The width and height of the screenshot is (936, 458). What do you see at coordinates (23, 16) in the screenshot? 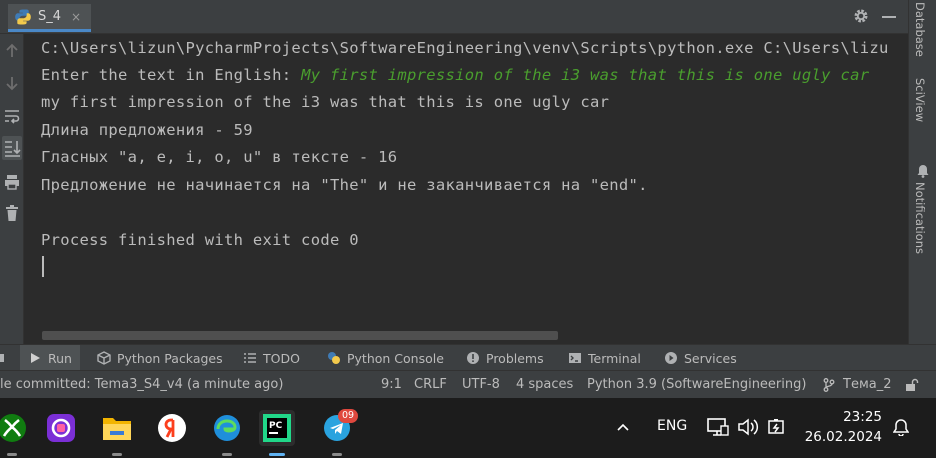
I see `python-icon` at bounding box center [23, 16].